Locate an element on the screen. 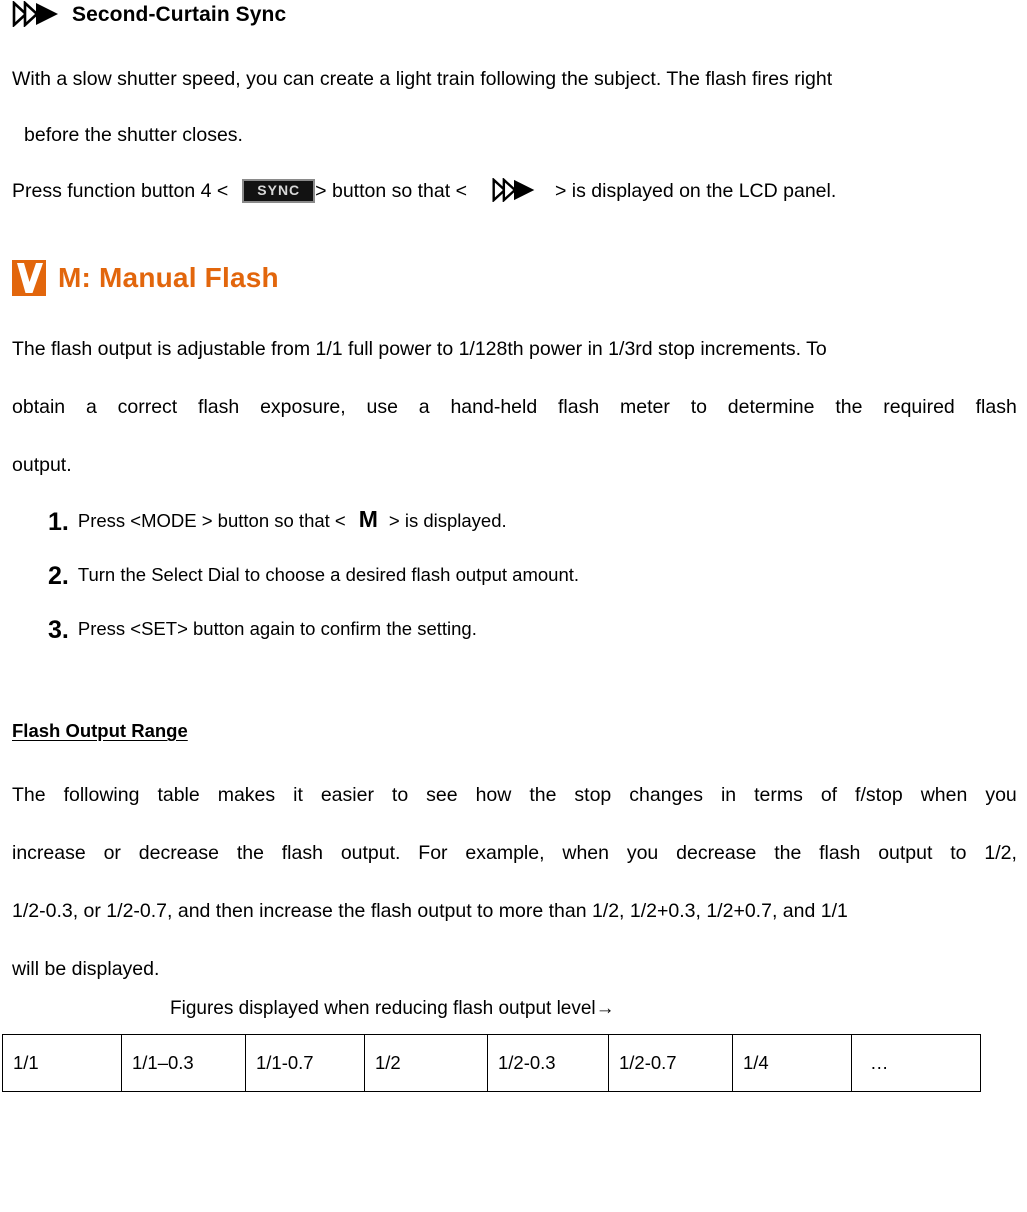 Image resolution: width=1027 pixels, height=1212 pixels. instruction-text-before: Press function button 4 < is located at coordinates (120, 191).